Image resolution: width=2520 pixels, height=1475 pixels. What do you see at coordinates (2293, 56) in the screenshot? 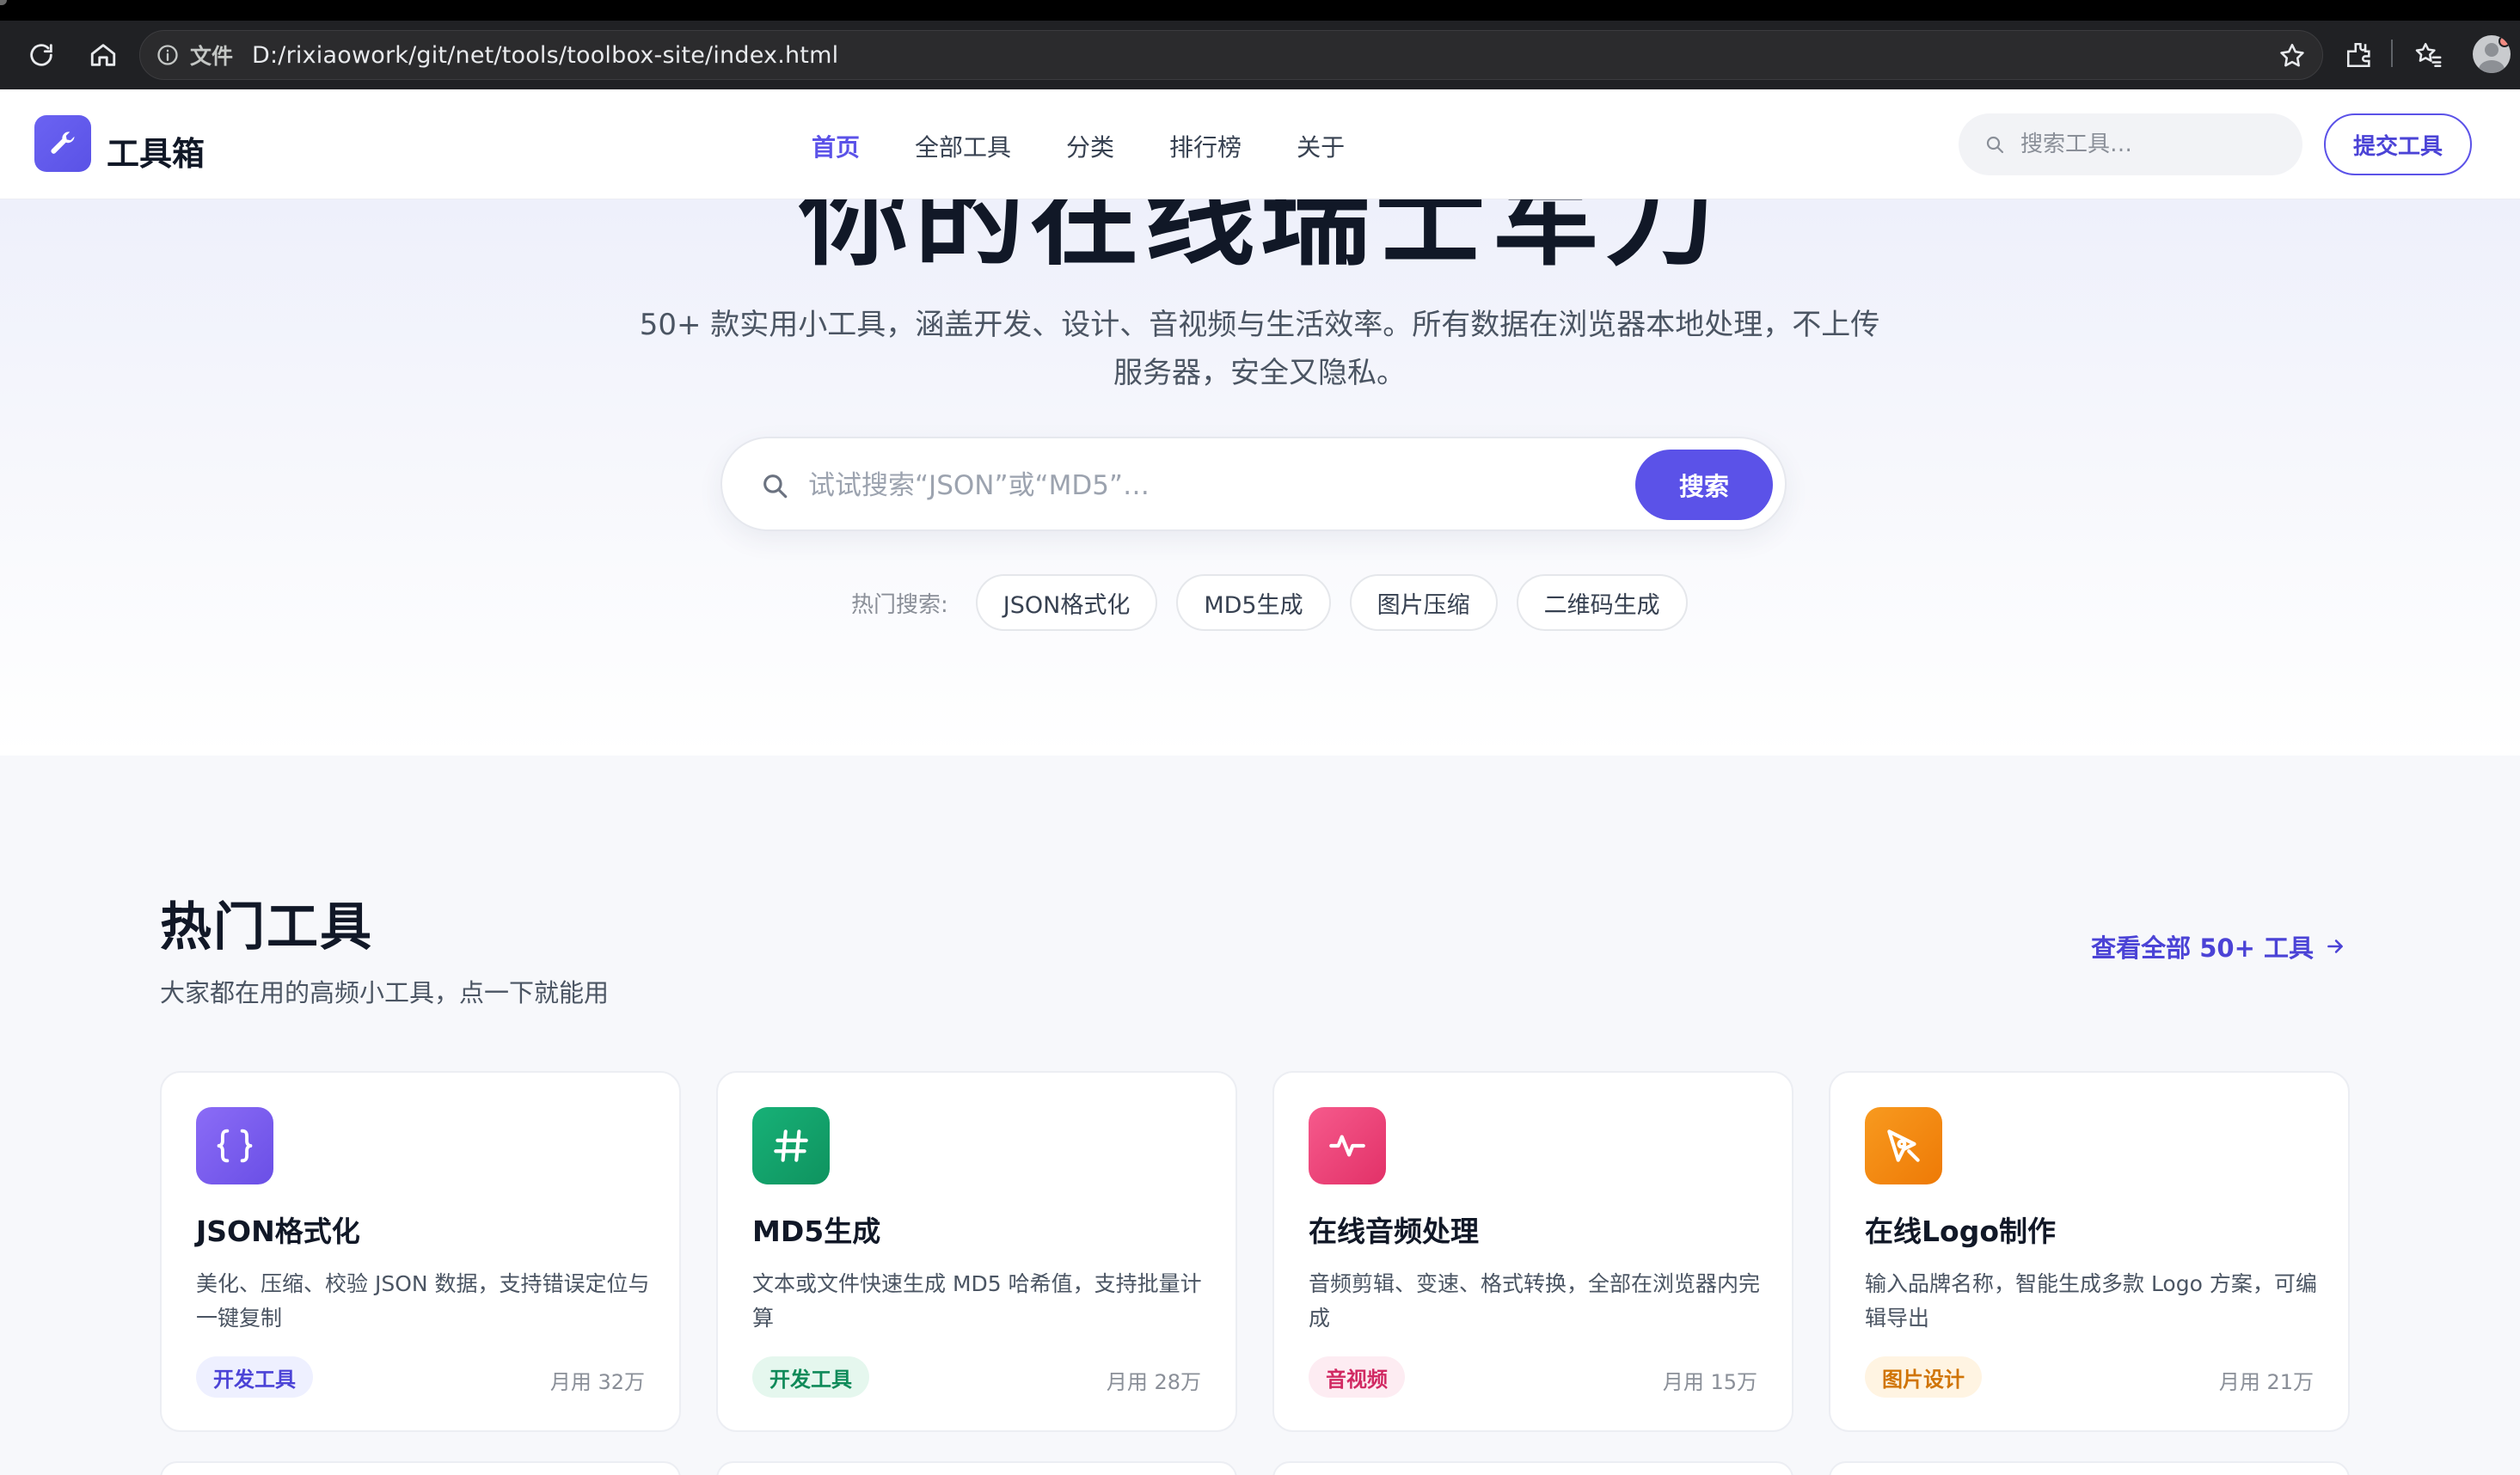
I see `bookmark-star-icon` at bounding box center [2293, 56].